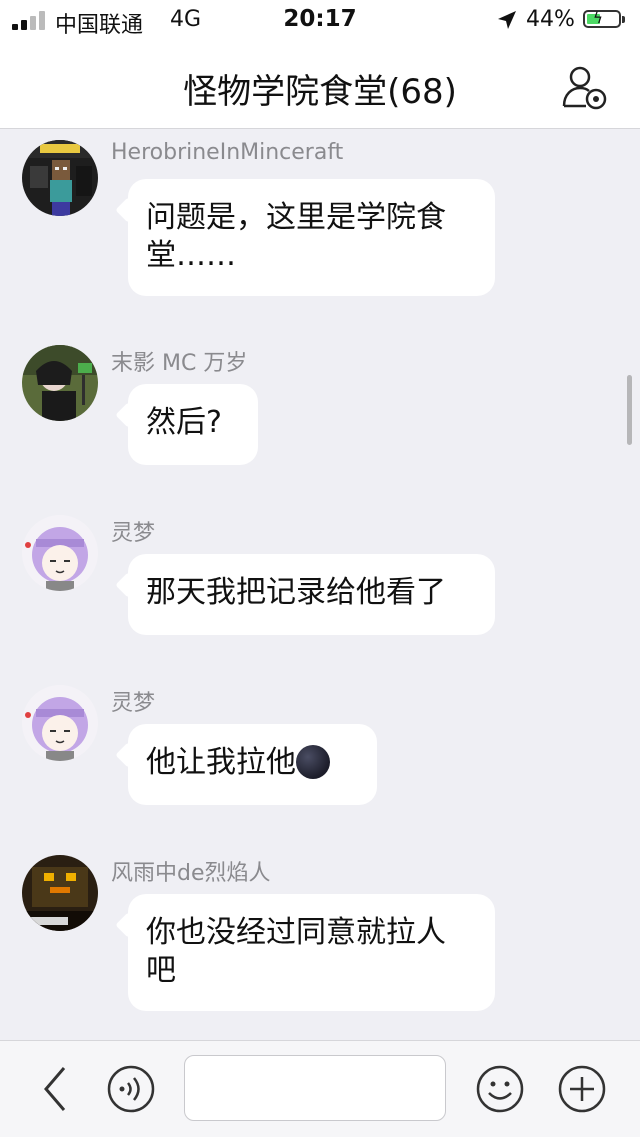  What do you see at coordinates (582, 1089) in the screenshot?
I see `plus-icon` at bounding box center [582, 1089].